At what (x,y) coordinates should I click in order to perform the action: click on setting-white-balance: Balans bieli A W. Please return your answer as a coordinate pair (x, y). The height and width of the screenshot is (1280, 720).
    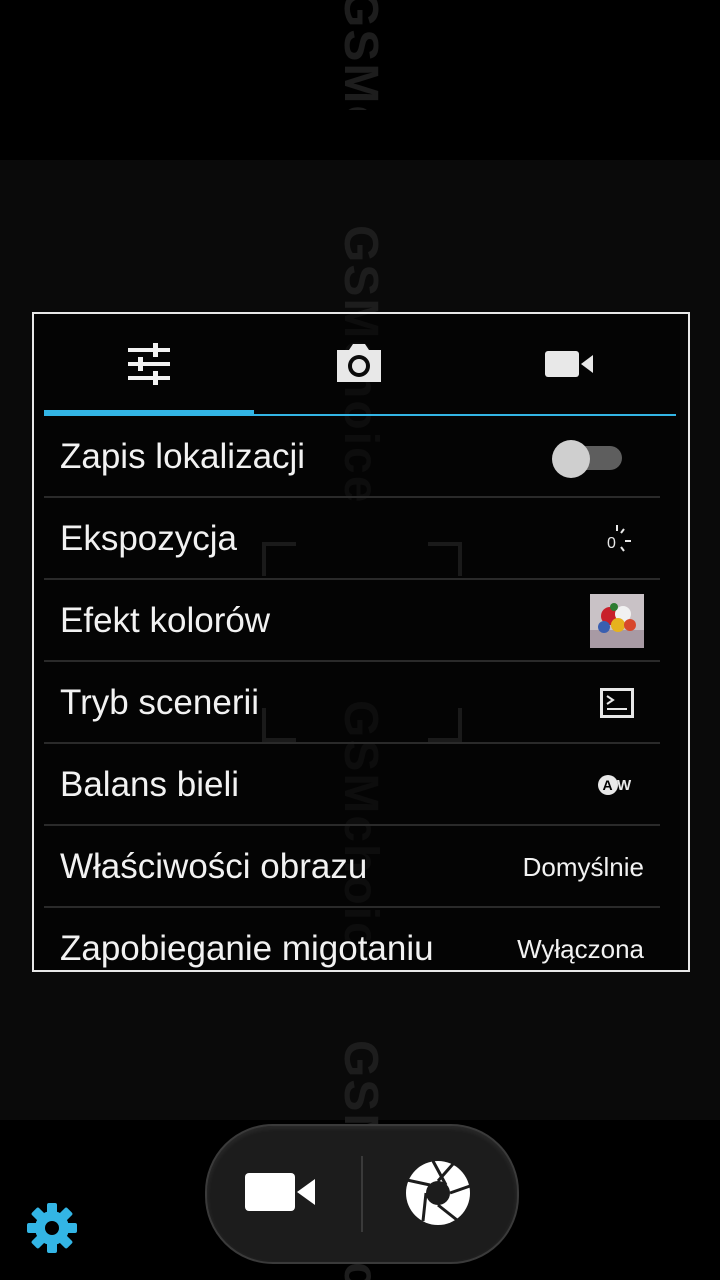
    Looking at the image, I should click on (352, 785).